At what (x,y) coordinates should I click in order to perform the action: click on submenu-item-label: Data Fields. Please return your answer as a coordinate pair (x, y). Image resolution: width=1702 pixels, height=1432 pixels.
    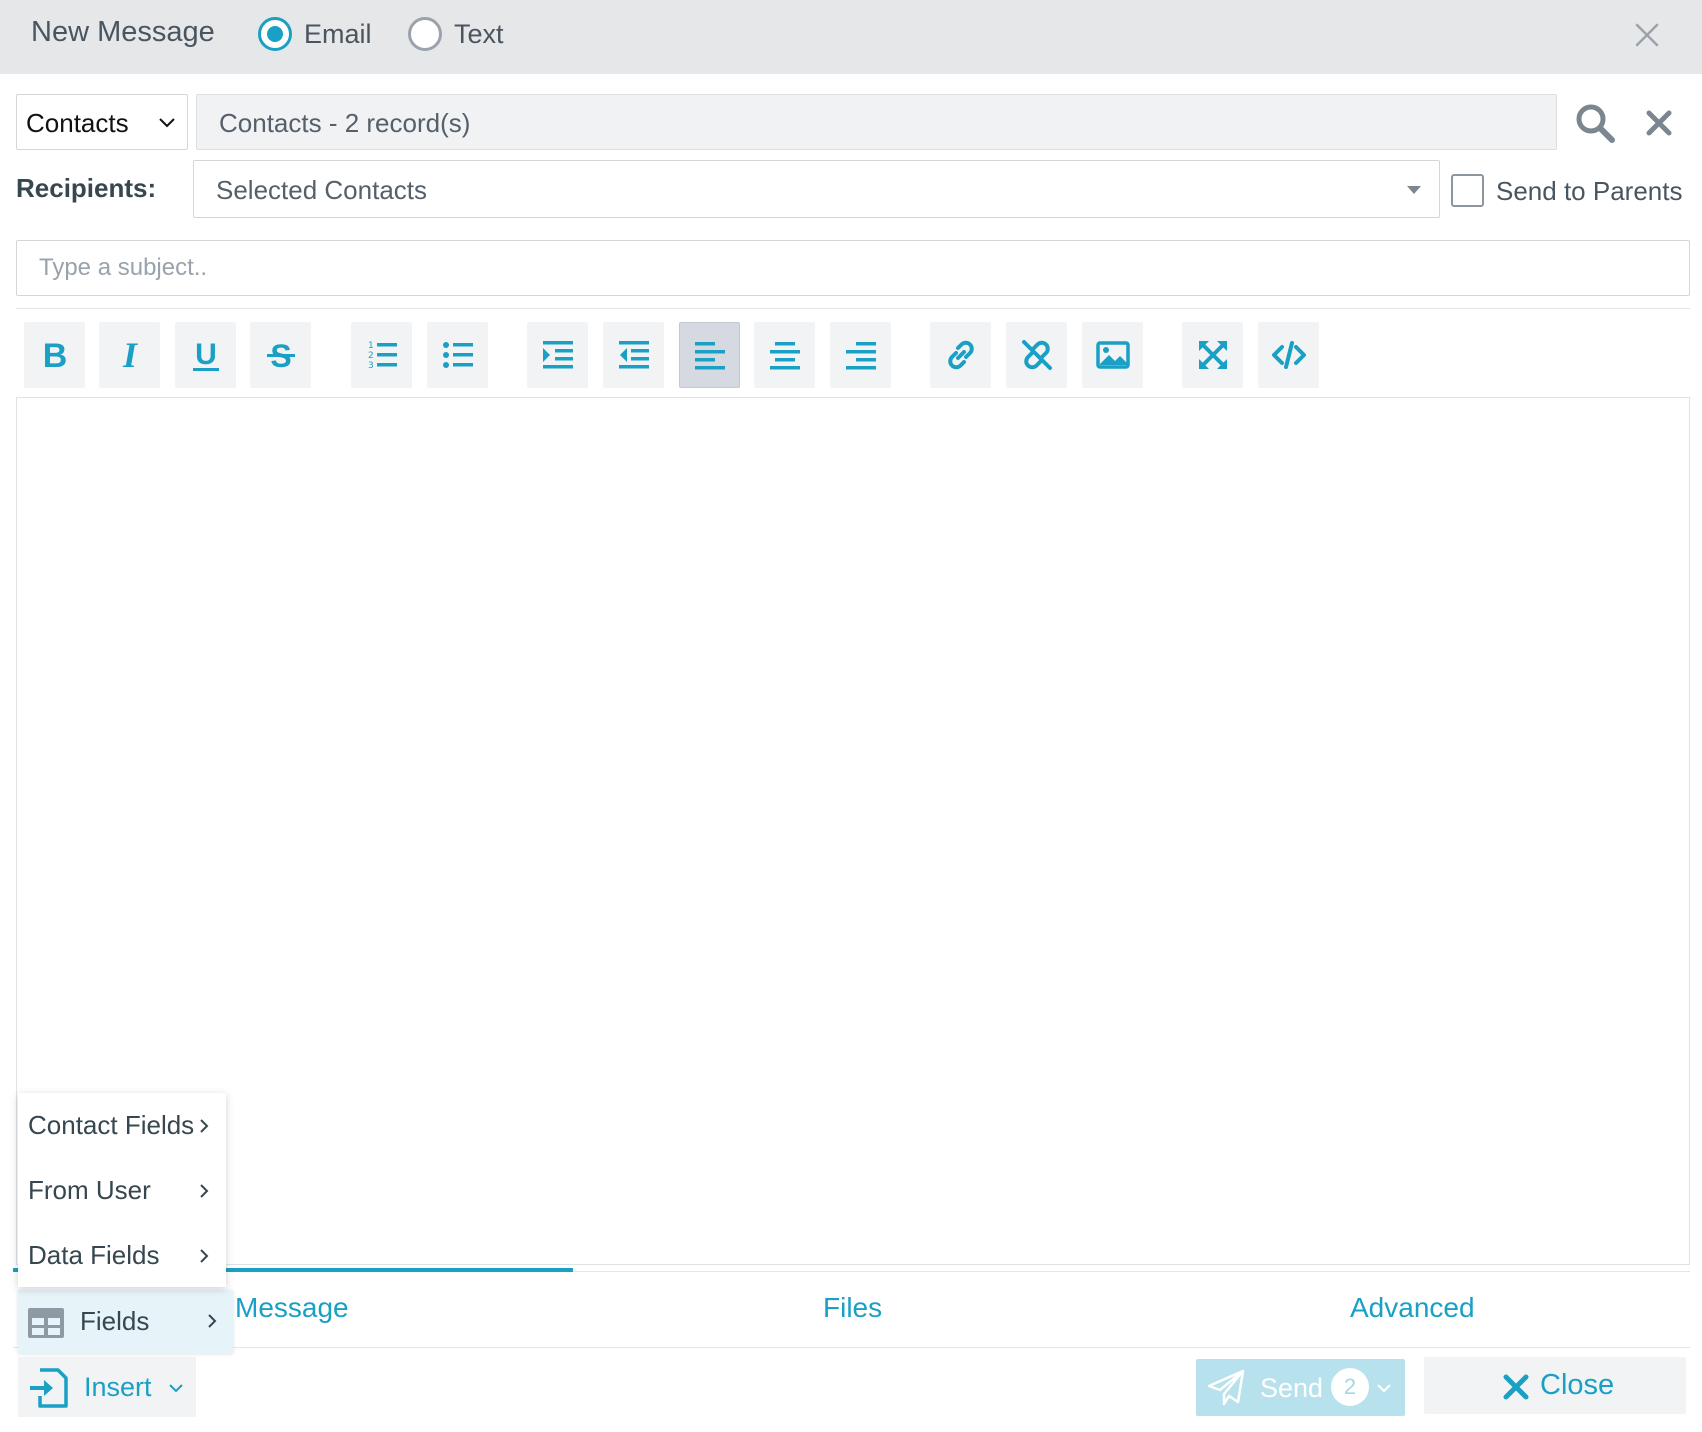
    Looking at the image, I should click on (94, 1255).